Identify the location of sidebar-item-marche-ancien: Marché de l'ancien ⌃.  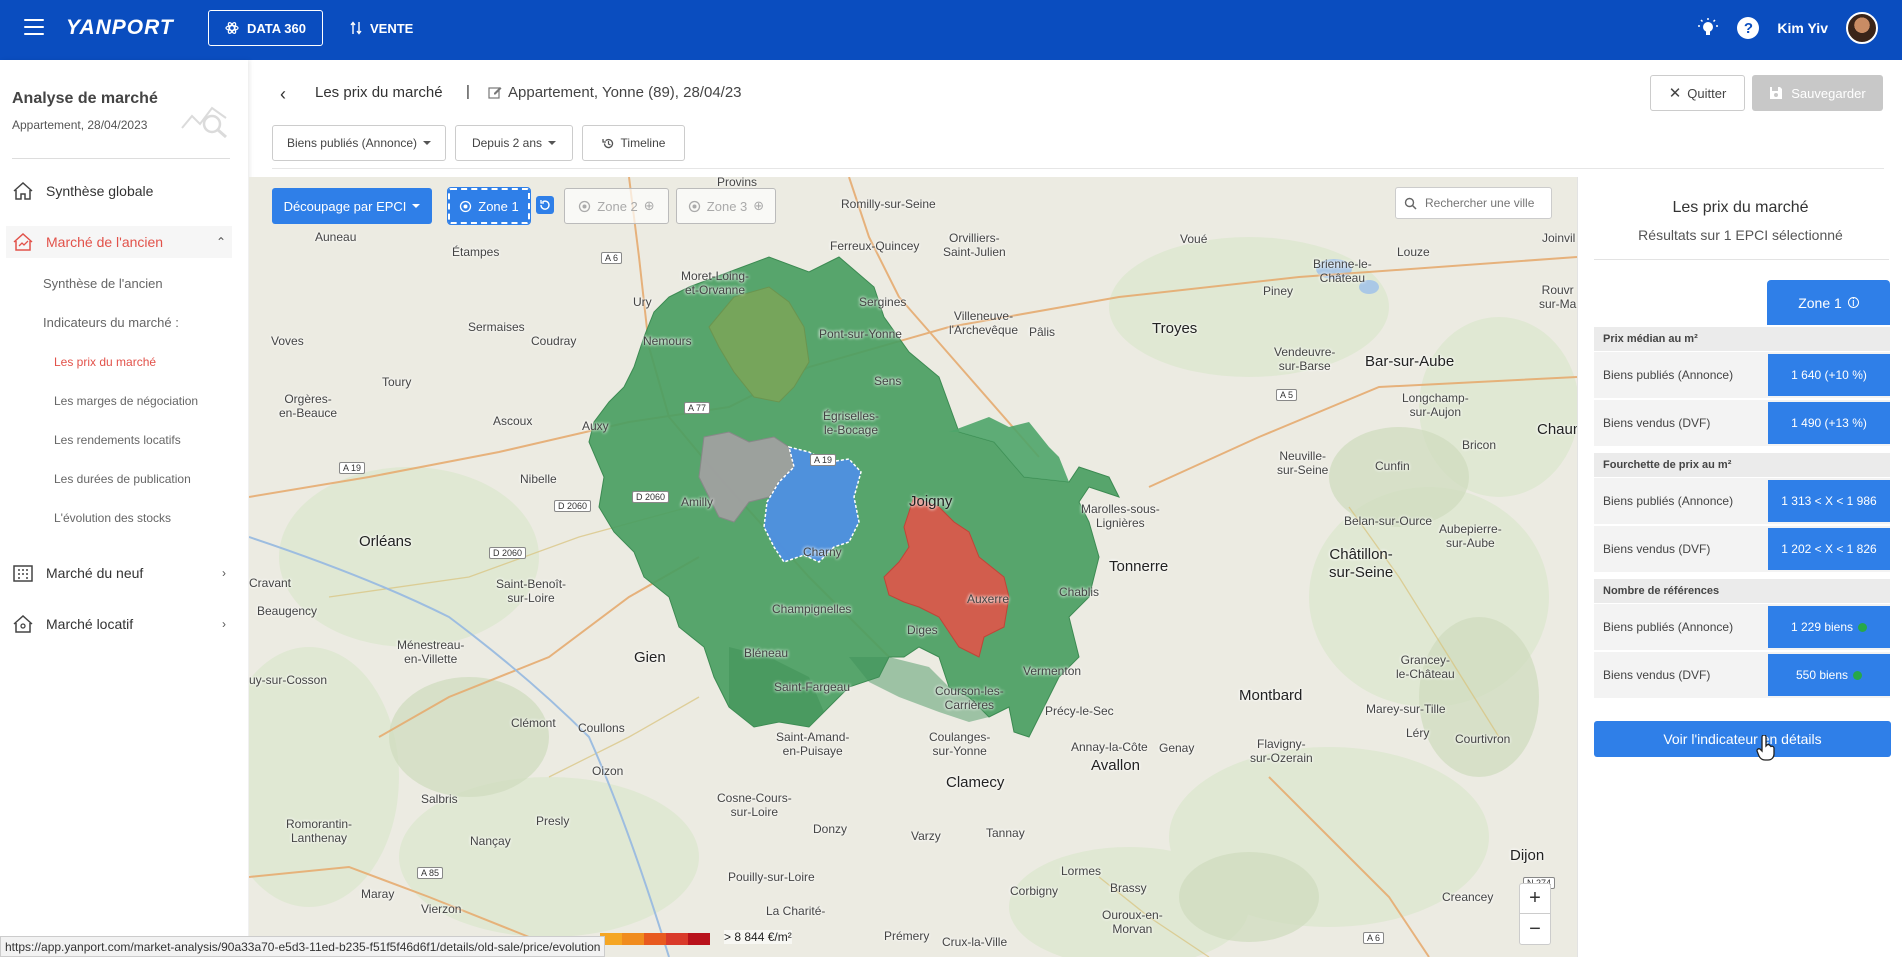
(119, 242).